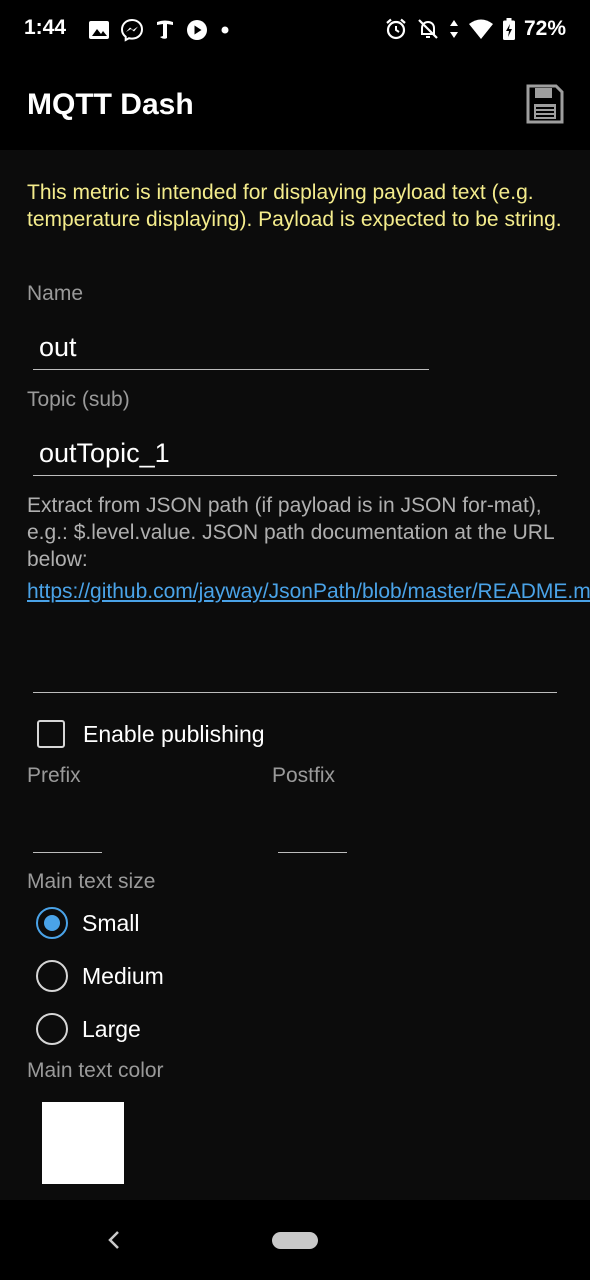 This screenshot has width=590, height=1280. What do you see at coordinates (165, 29) in the screenshot?
I see `nytimes-icon` at bounding box center [165, 29].